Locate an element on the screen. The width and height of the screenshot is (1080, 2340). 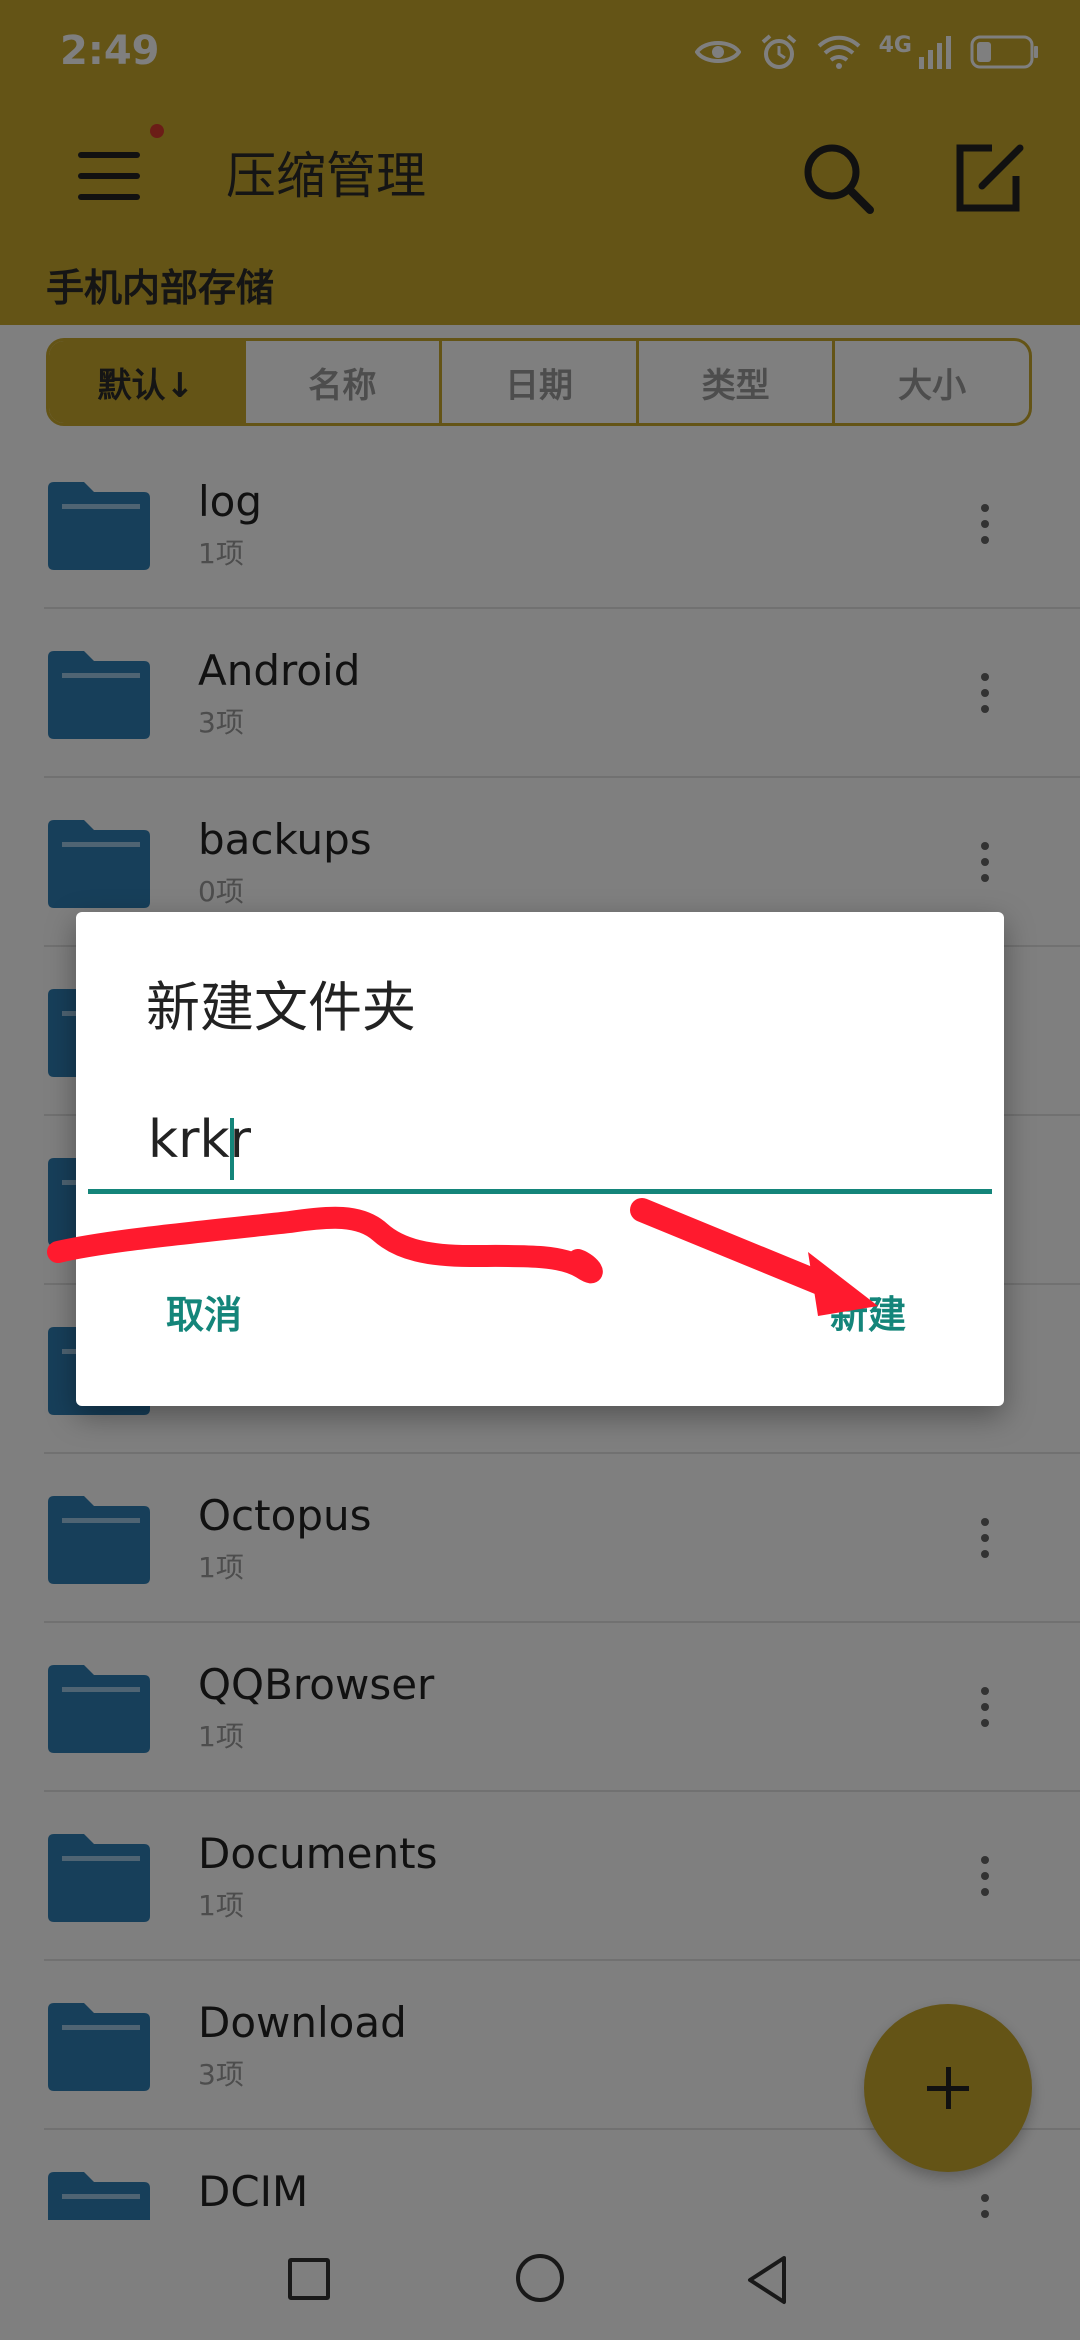
text-caret is located at coordinates (232, 1149).